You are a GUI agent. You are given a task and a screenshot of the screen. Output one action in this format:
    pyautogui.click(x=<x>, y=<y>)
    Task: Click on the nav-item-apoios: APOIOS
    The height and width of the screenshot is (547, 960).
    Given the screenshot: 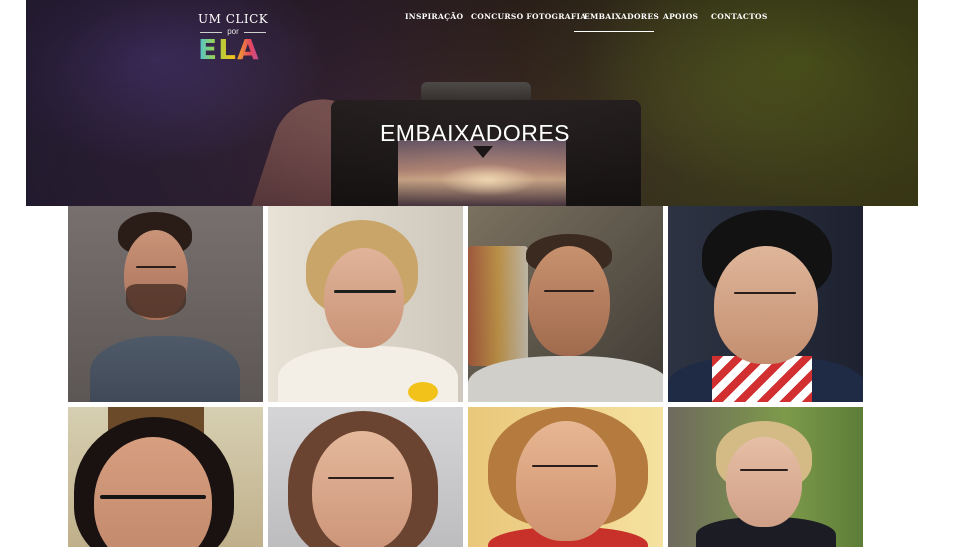 What is the action you would take?
    pyautogui.click(x=680, y=16)
    